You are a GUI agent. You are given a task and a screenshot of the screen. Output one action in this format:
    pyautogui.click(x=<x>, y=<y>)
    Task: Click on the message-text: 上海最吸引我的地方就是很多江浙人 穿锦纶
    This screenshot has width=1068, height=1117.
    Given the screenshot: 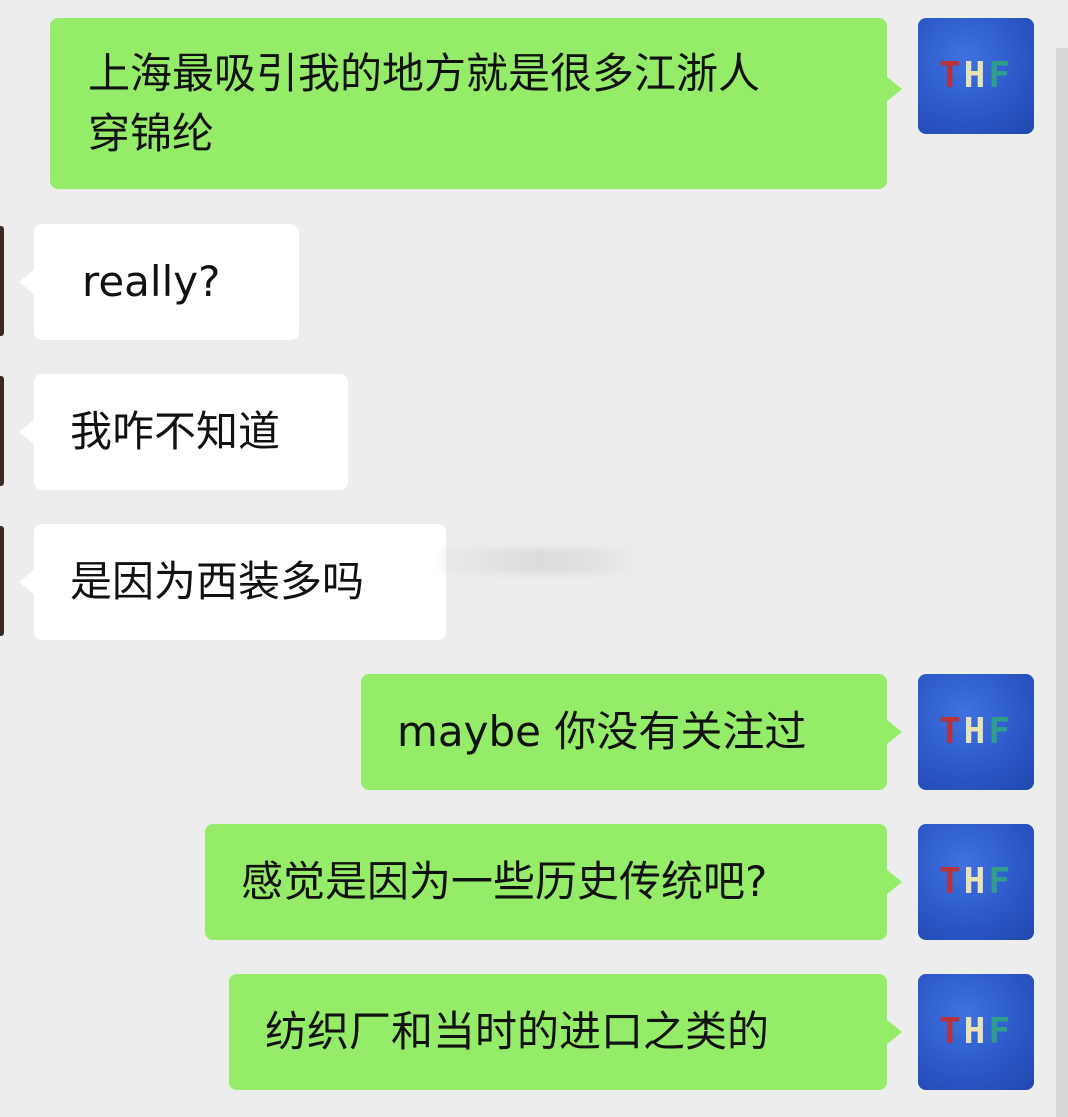 What is the action you would take?
    pyautogui.click(x=424, y=103)
    